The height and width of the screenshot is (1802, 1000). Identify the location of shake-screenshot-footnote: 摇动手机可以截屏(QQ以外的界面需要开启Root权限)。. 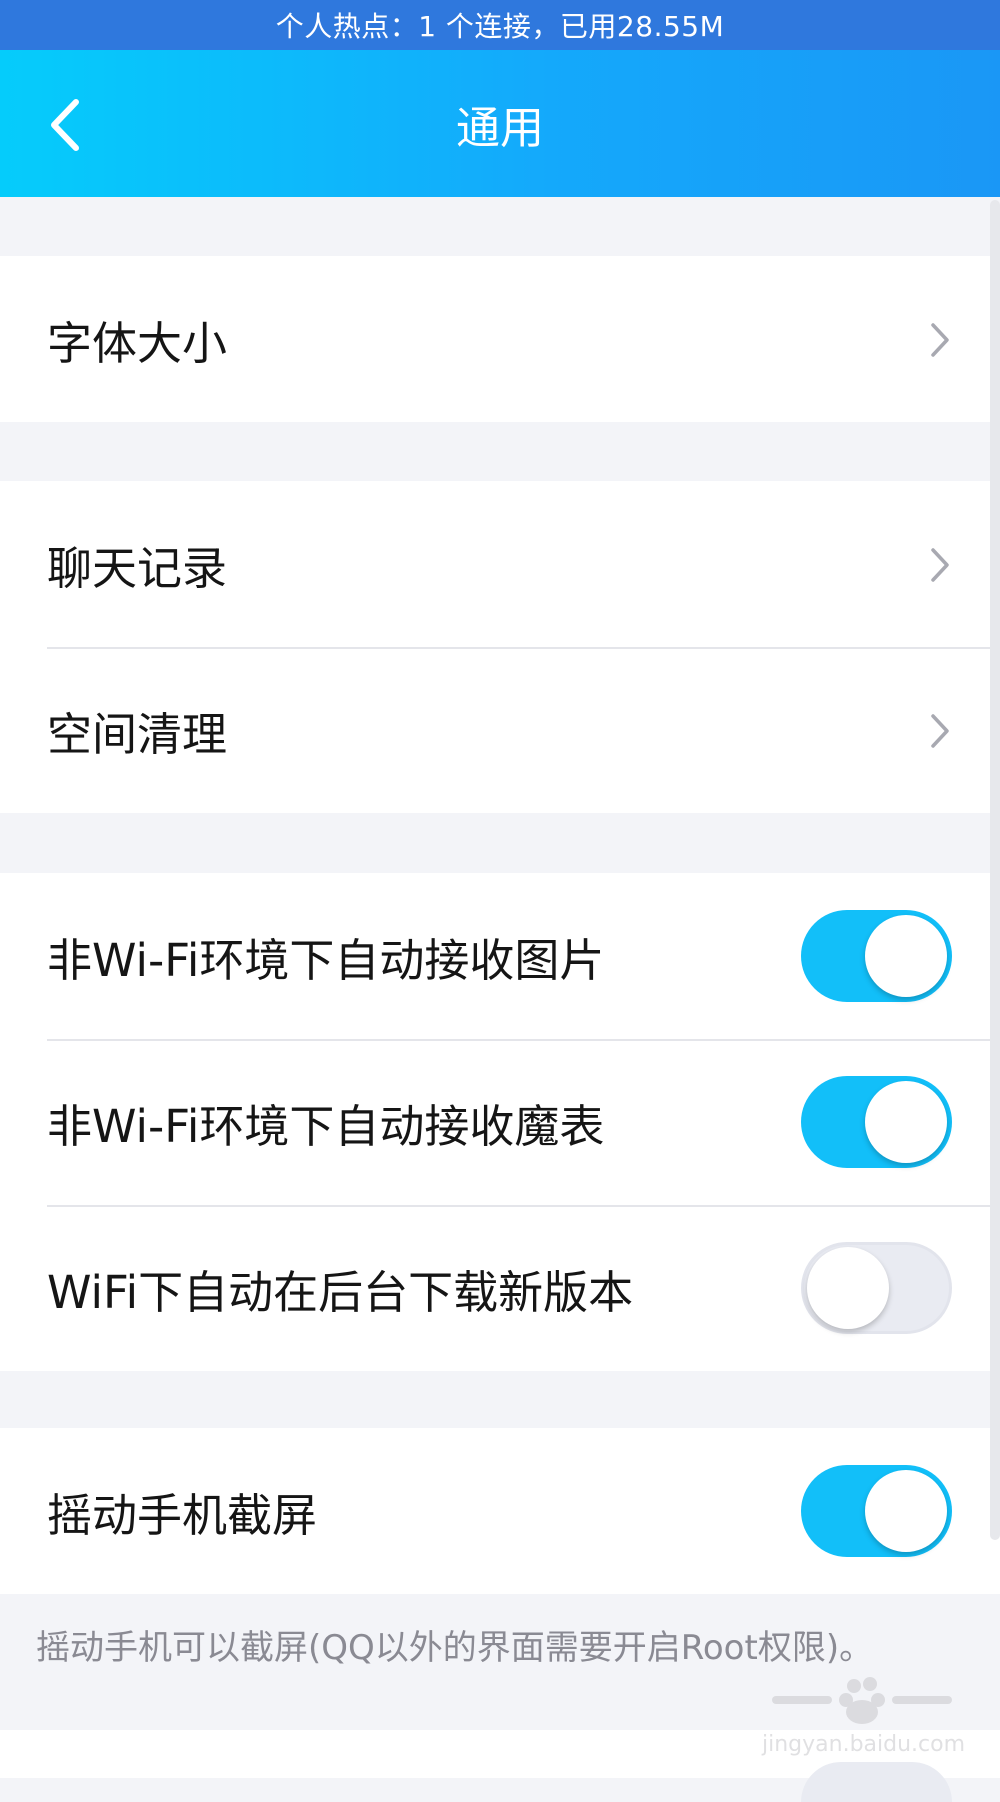
(455, 1648).